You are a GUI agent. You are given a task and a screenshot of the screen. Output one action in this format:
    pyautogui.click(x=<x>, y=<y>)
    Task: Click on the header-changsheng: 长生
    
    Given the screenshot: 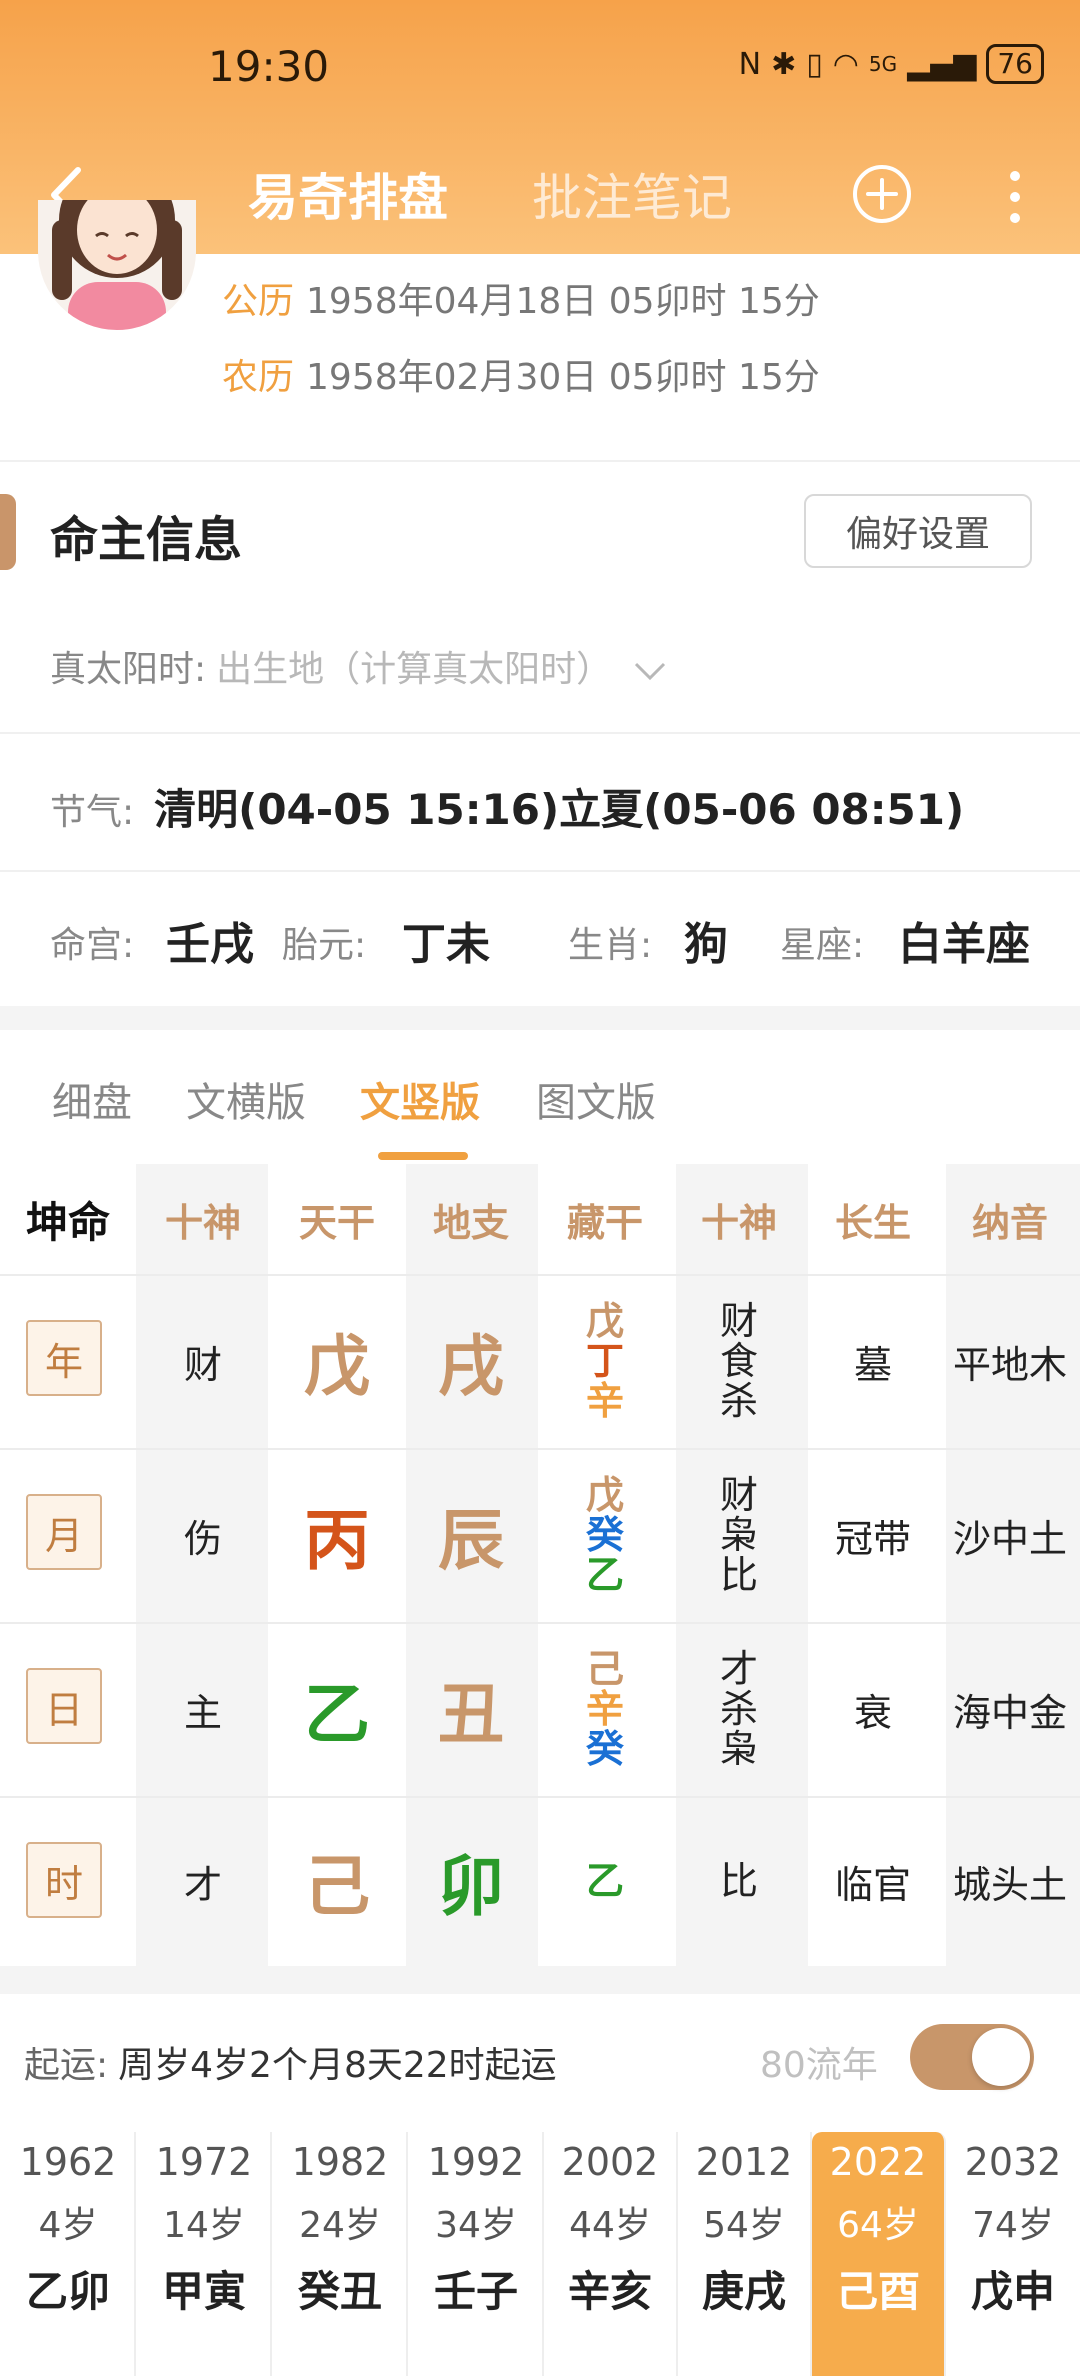 What is the action you would take?
    pyautogui.click(x=872, y=1222)
    